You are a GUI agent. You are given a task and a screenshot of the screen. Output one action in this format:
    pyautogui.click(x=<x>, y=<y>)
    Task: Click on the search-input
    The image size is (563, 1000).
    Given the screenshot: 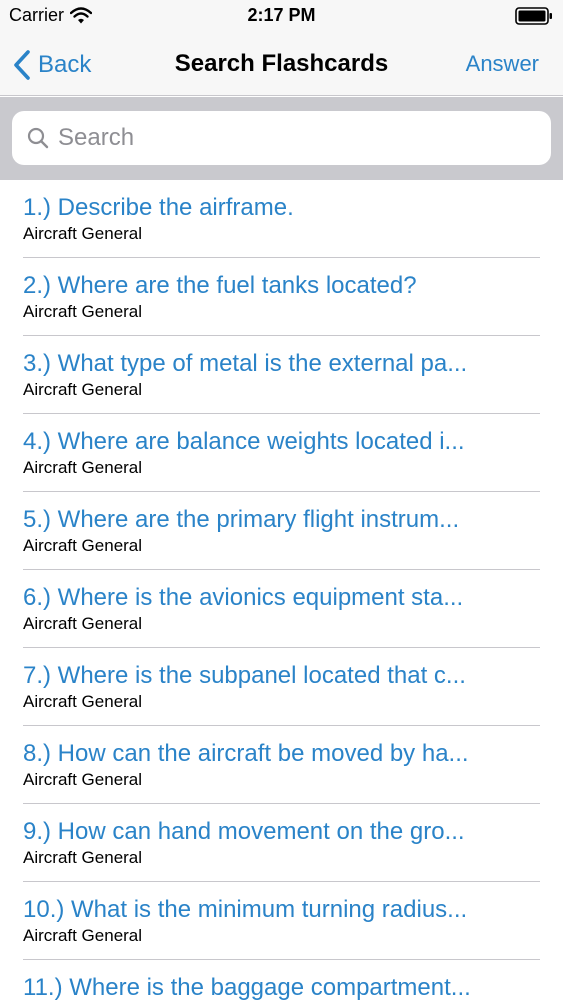 What is the action you would take?
    pyautogui.click(x=298, y=138)
    